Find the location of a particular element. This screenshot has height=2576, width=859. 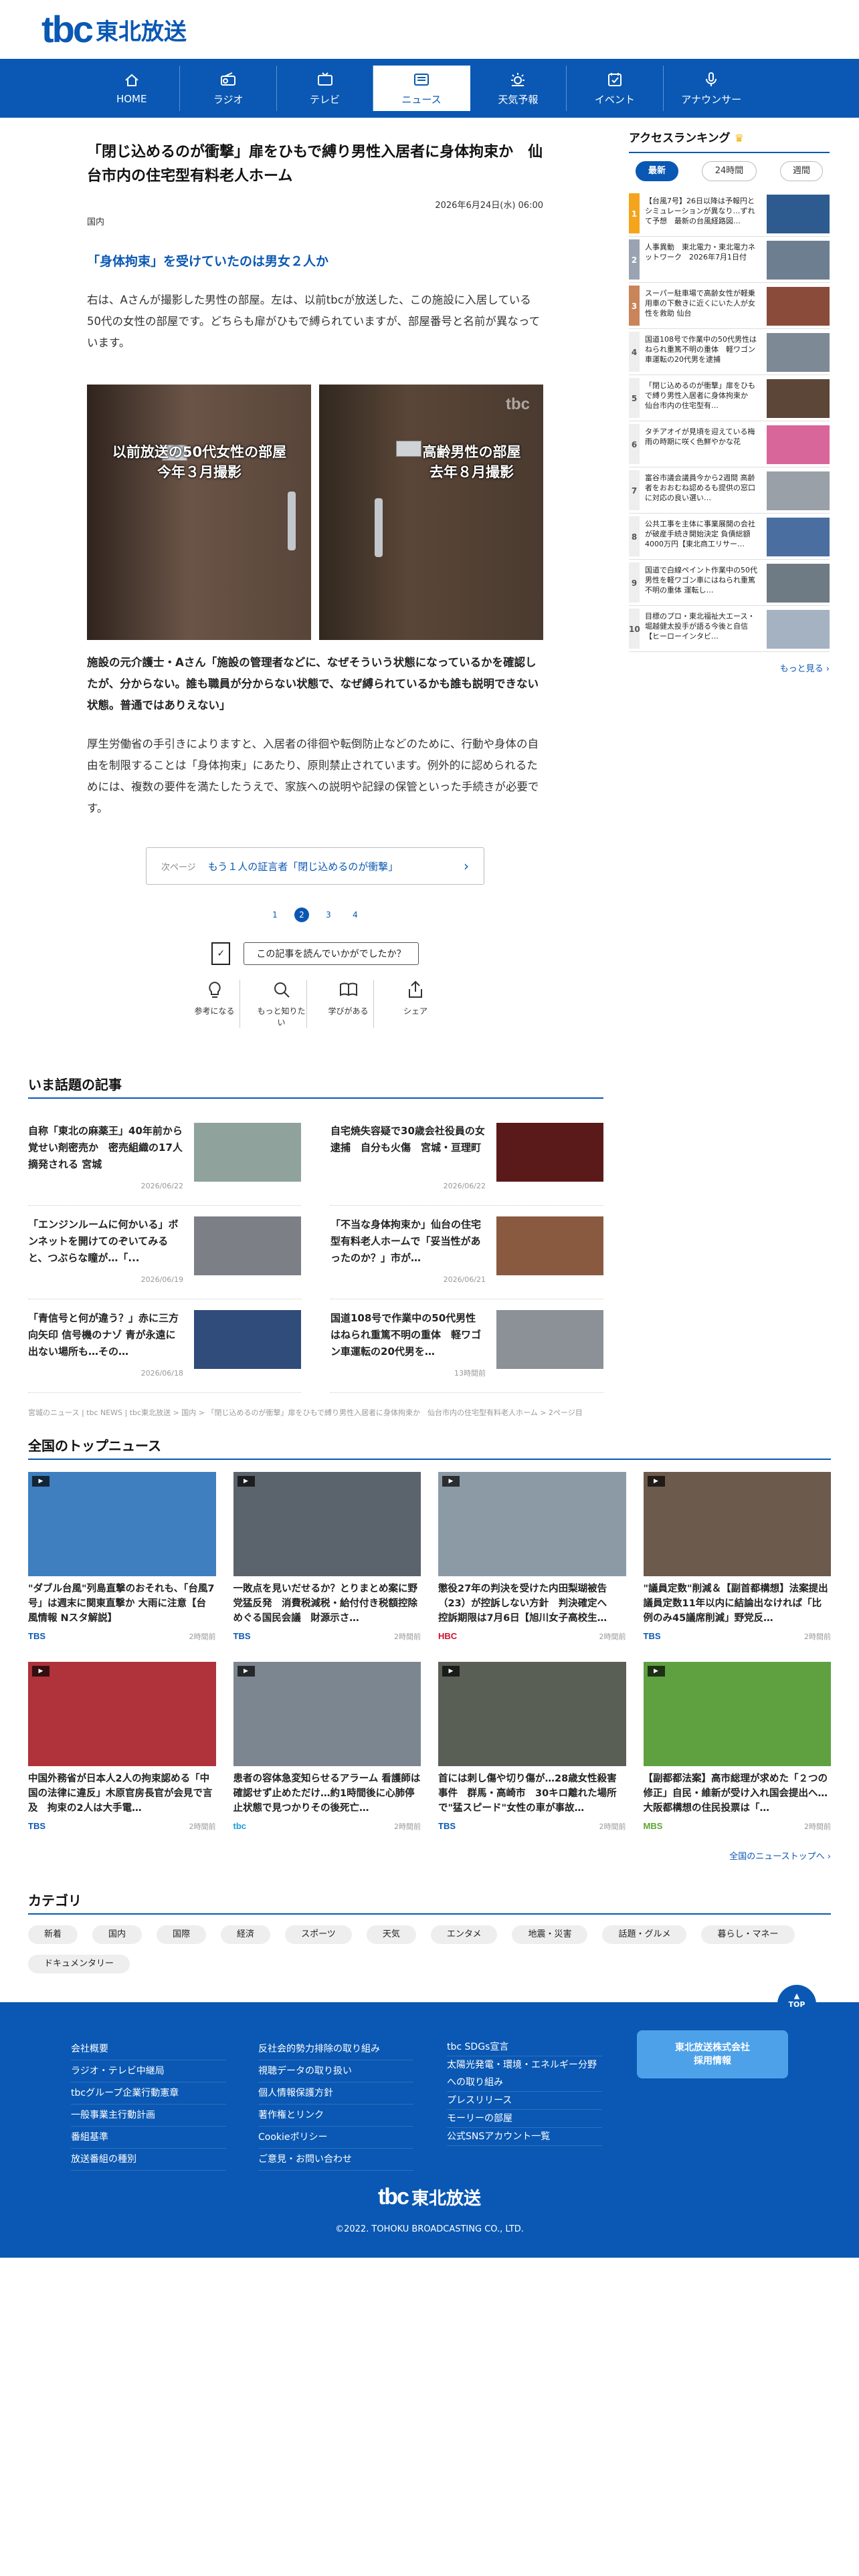

page-link-3: 3 is located at coordinates (329, 914).